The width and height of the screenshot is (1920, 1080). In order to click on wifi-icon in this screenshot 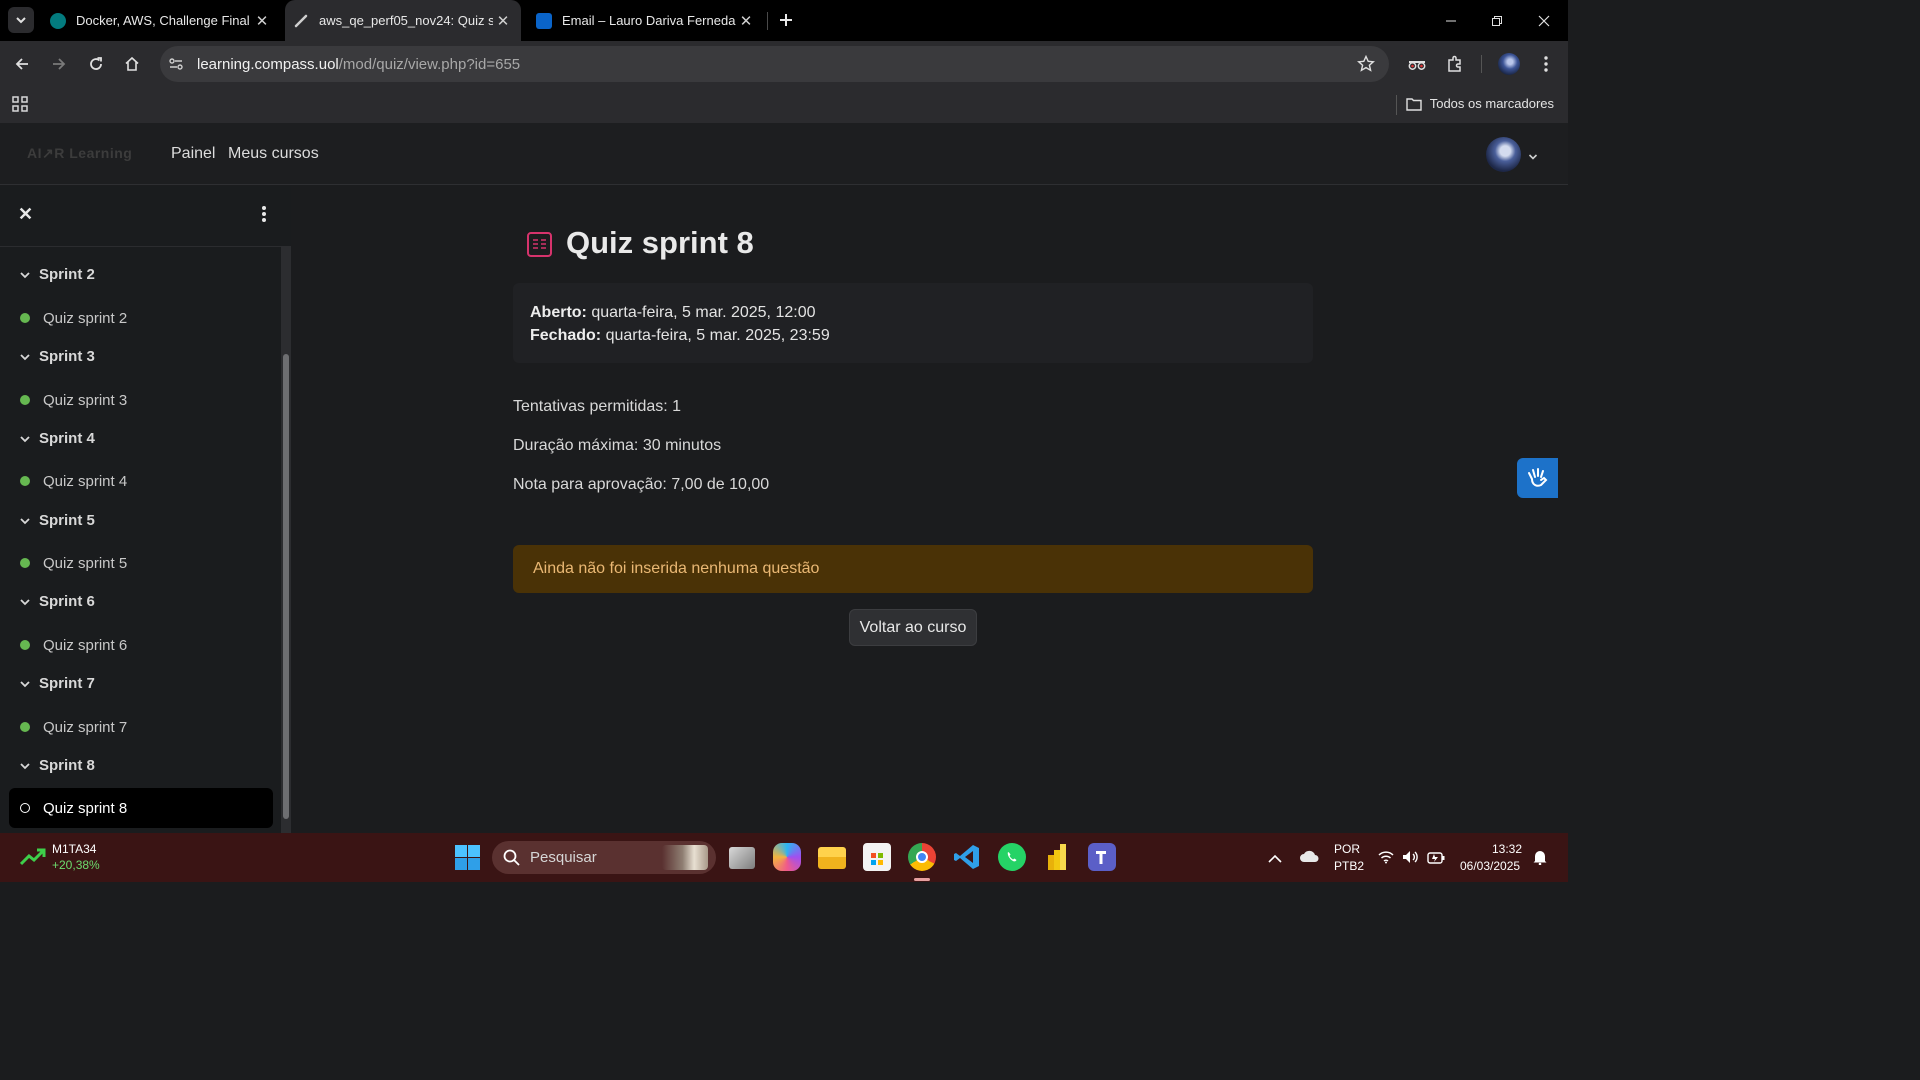, I will do `click(1386, 859)`.